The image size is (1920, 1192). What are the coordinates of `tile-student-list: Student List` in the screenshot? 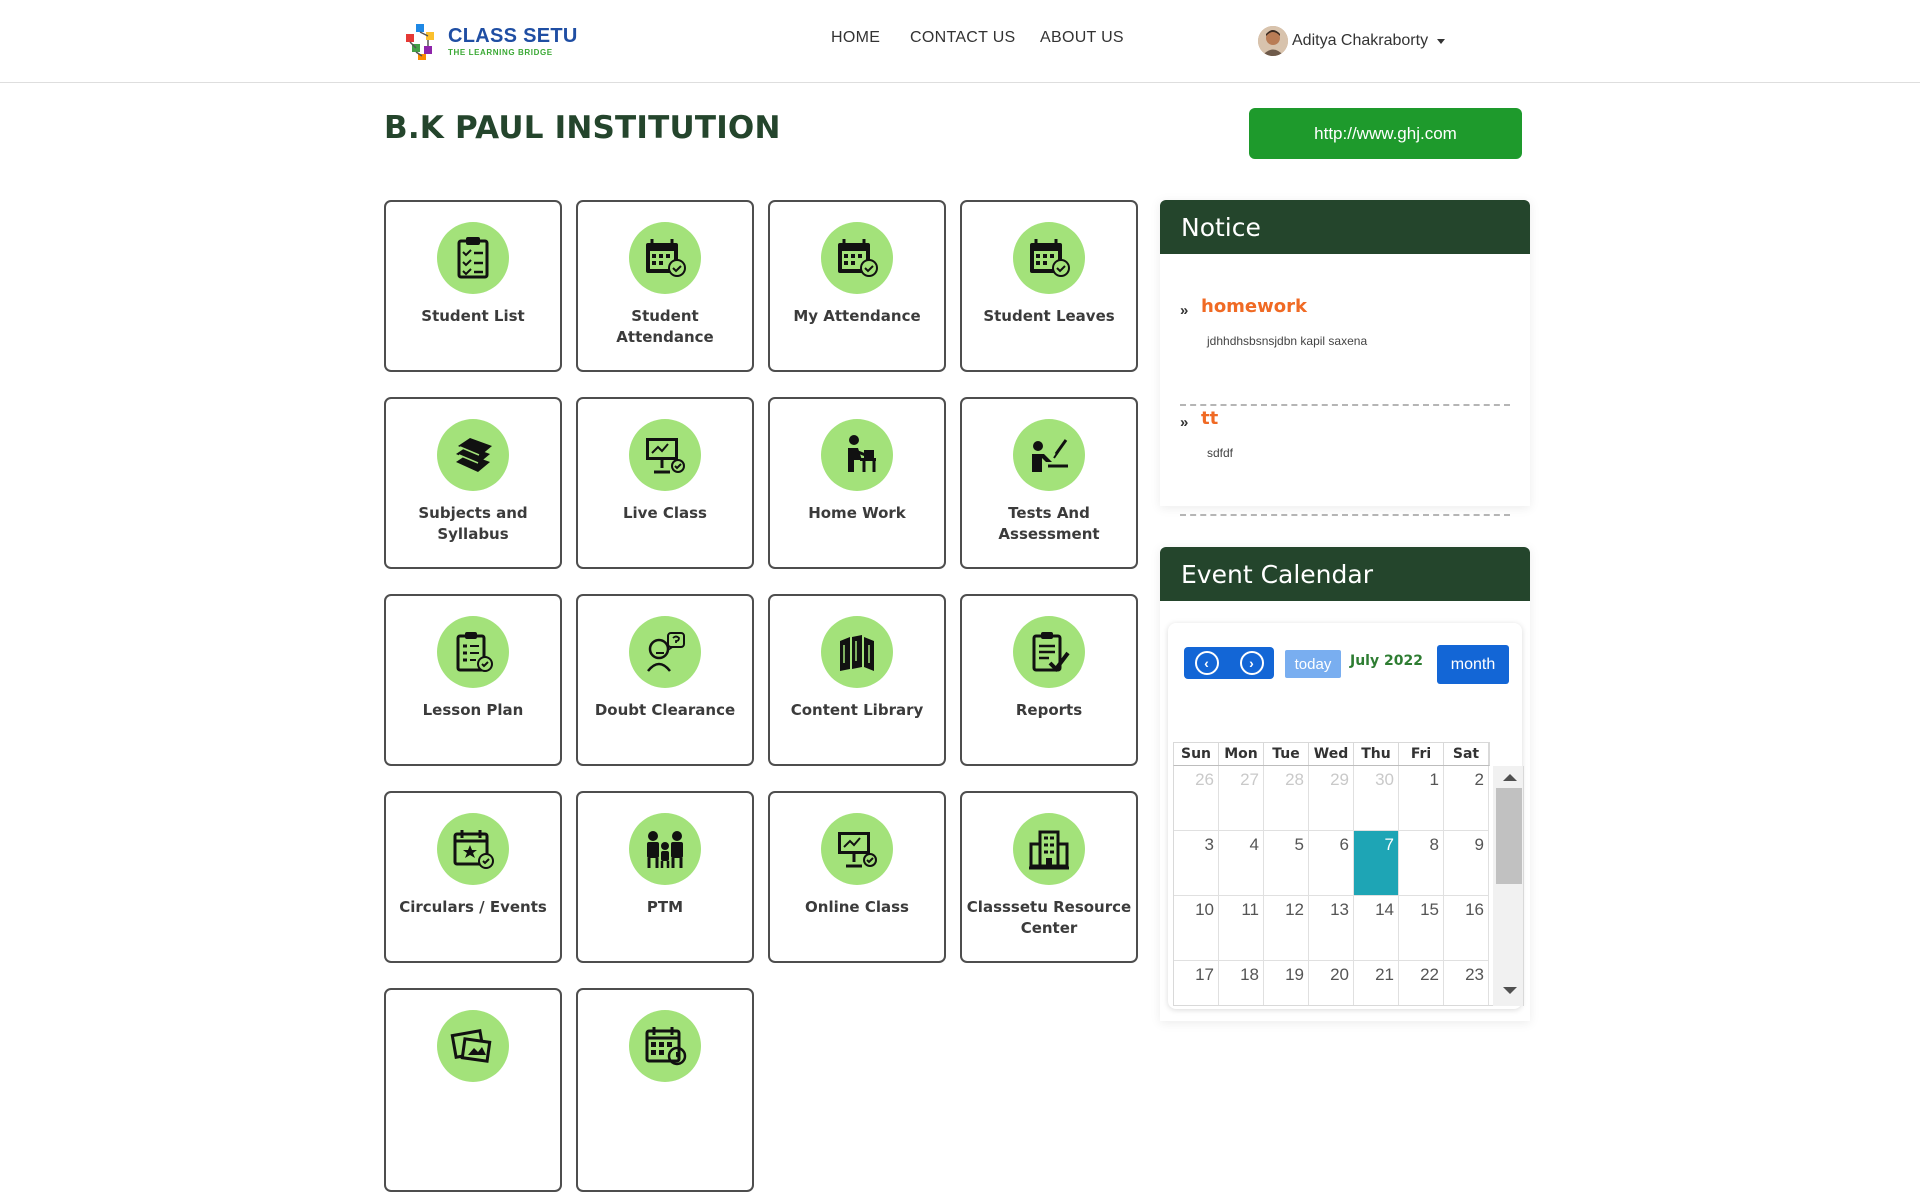 It's located at (473, 286).